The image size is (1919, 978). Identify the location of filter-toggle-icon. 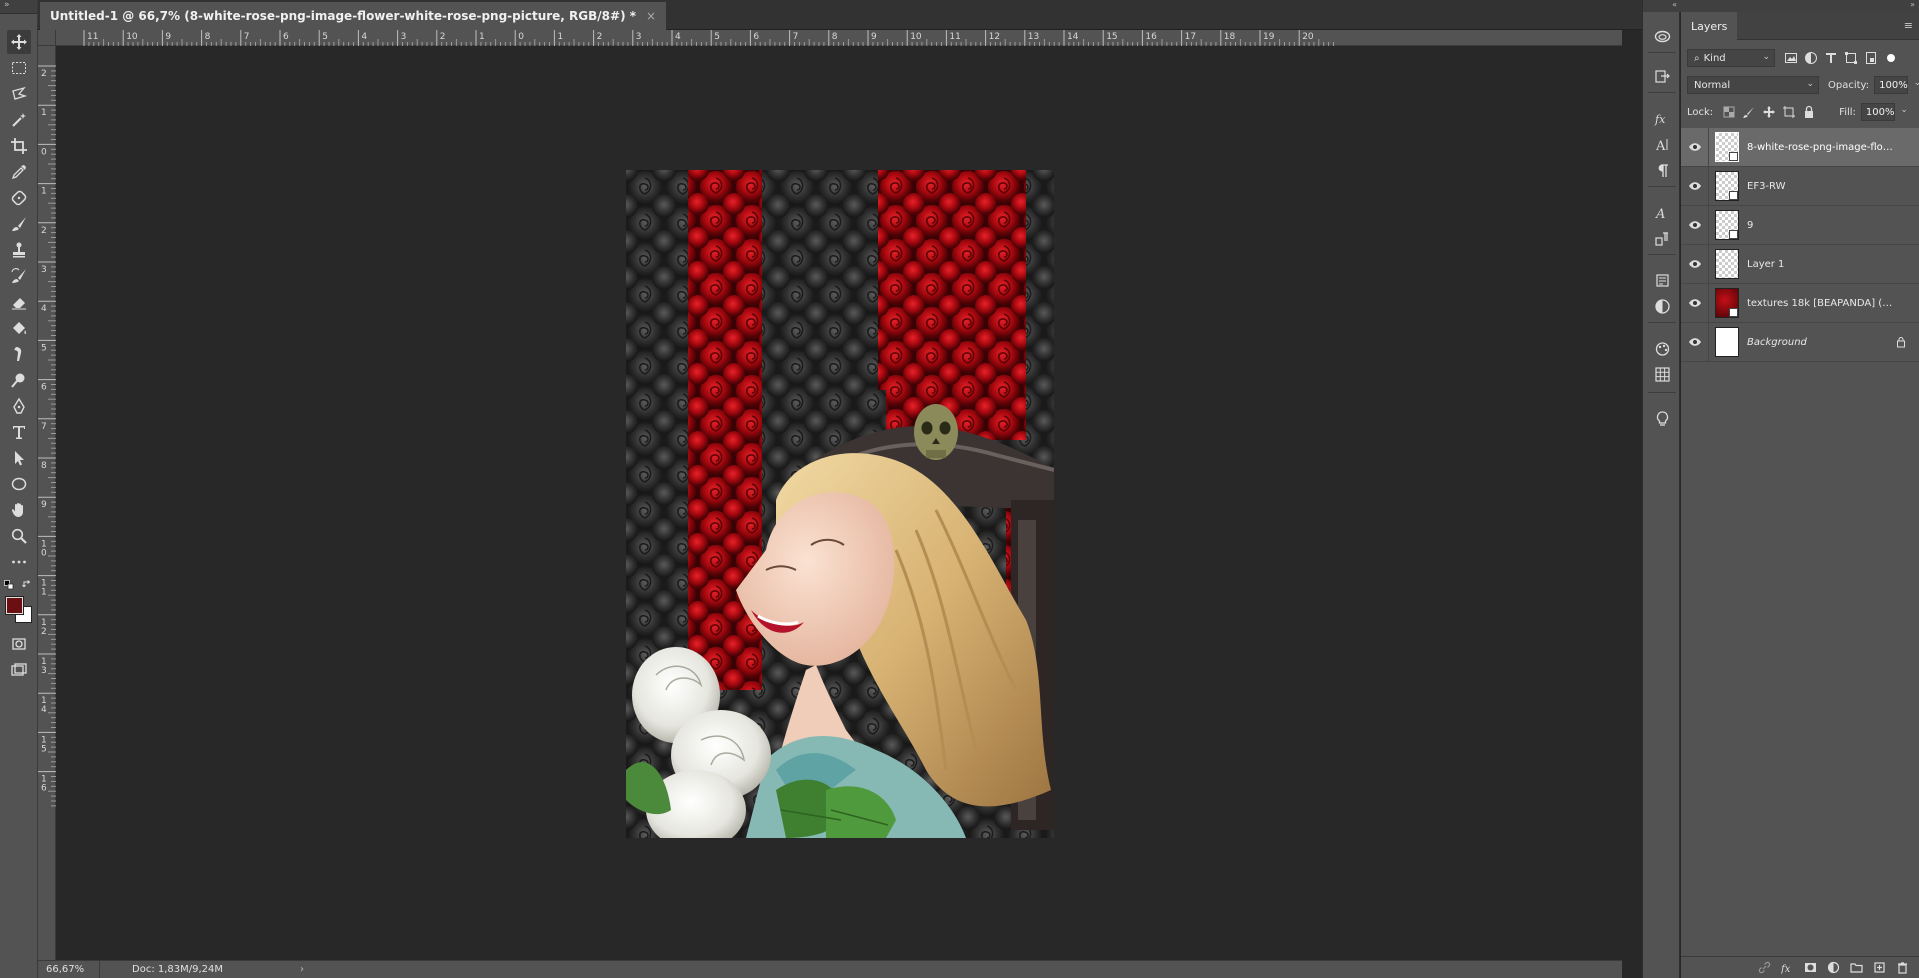
(1891, 58).